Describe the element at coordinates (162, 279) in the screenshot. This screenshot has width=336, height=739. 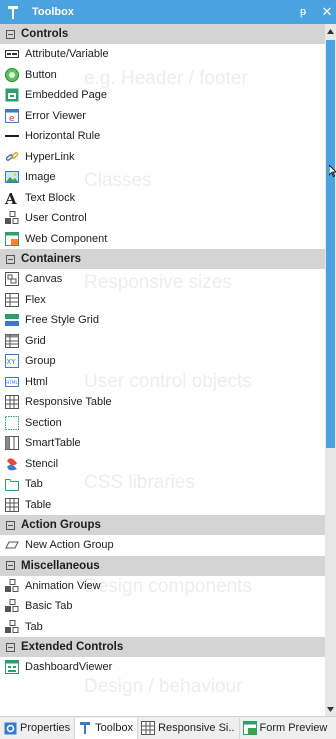
I see `toolbox-item-canvas: Canvas` at that location.